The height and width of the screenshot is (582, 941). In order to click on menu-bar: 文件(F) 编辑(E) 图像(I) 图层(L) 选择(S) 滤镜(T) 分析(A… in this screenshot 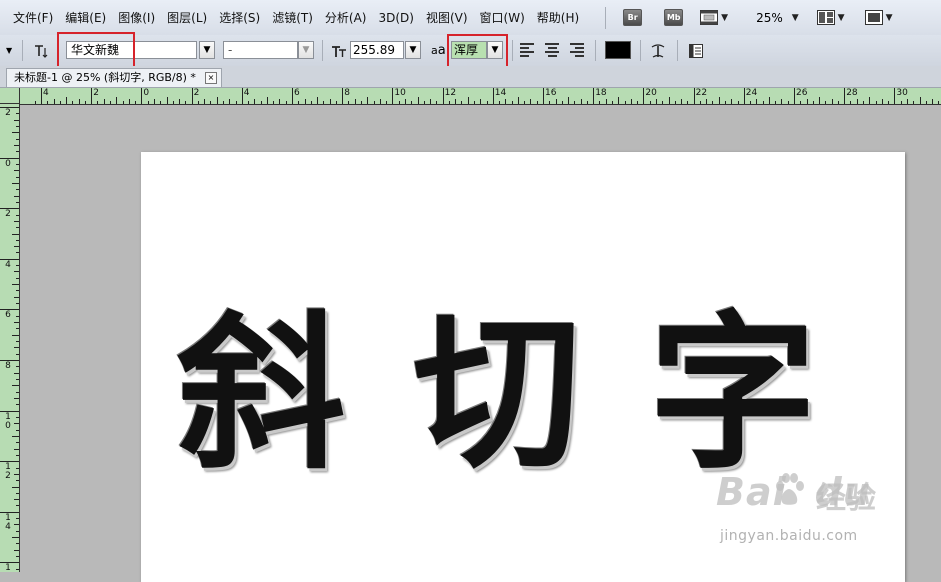, I will do `click(470, 18)`.